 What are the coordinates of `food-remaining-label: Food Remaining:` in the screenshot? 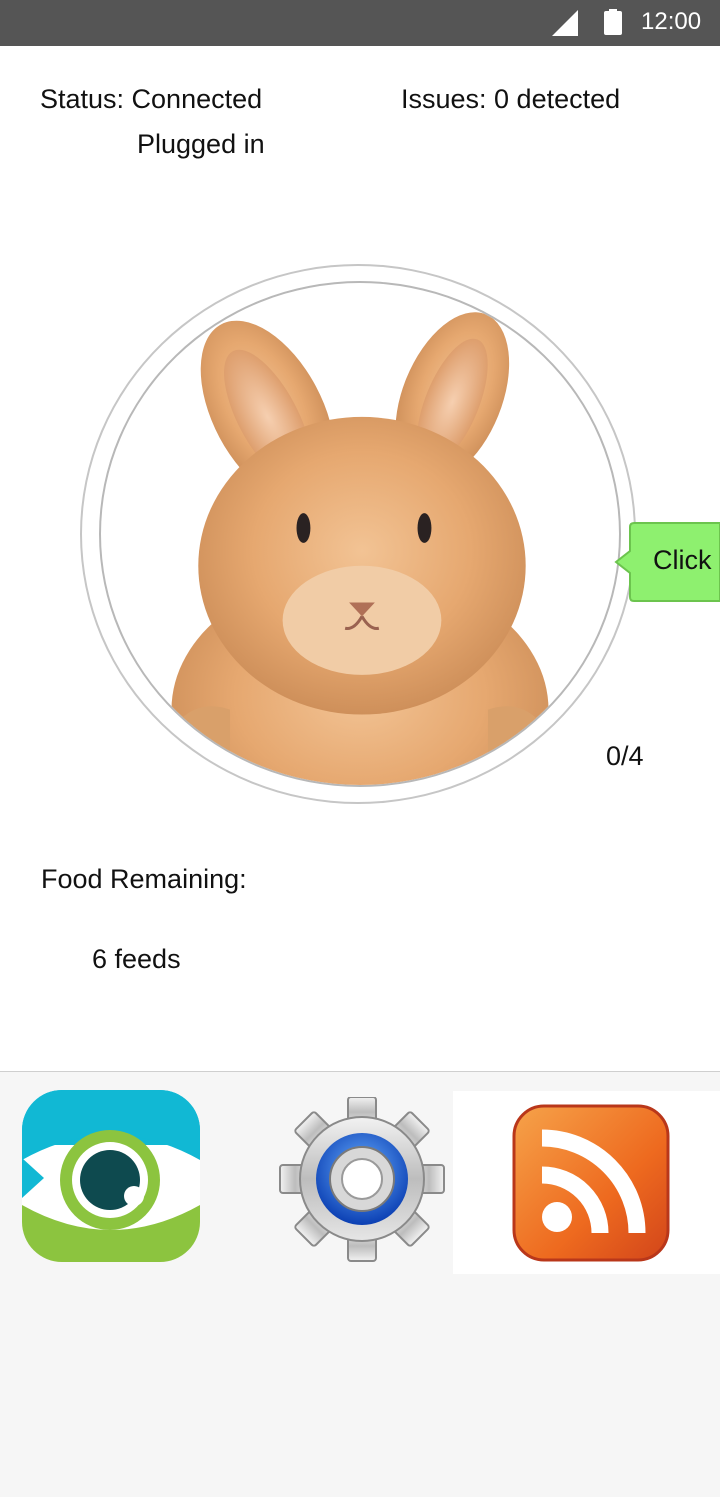 It's located at (144, 879).